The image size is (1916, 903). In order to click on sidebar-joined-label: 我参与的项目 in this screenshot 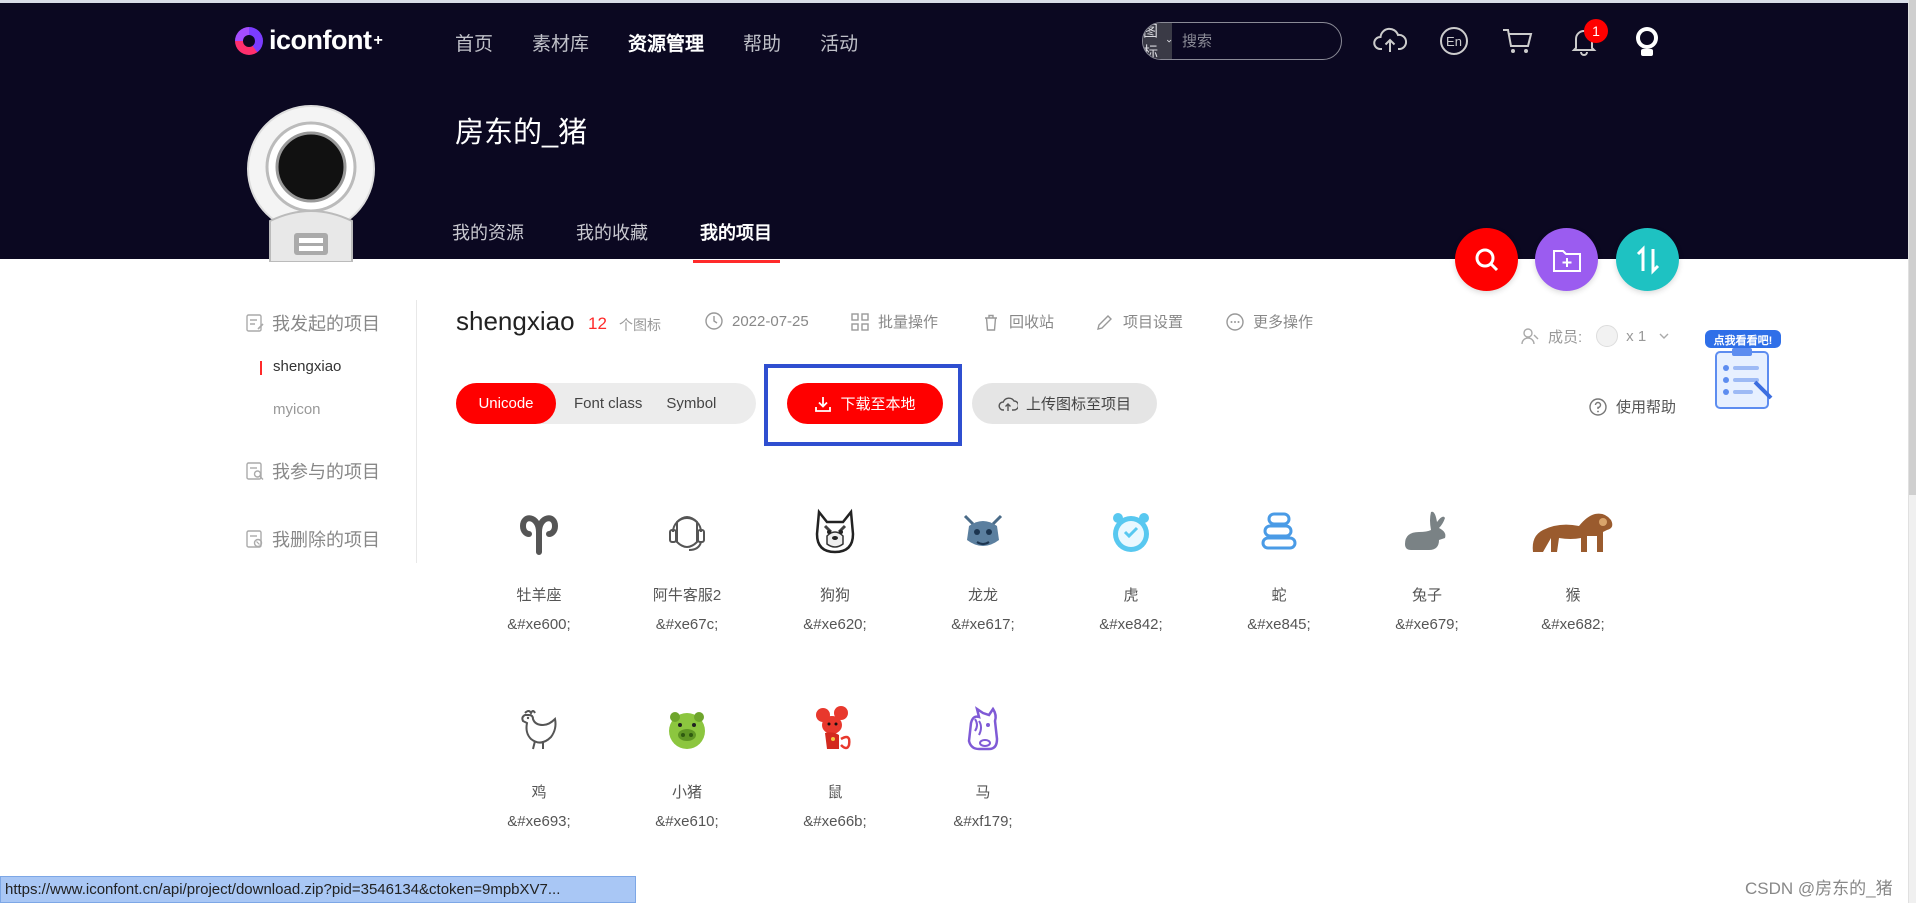, I will do `click(326, 472)`.